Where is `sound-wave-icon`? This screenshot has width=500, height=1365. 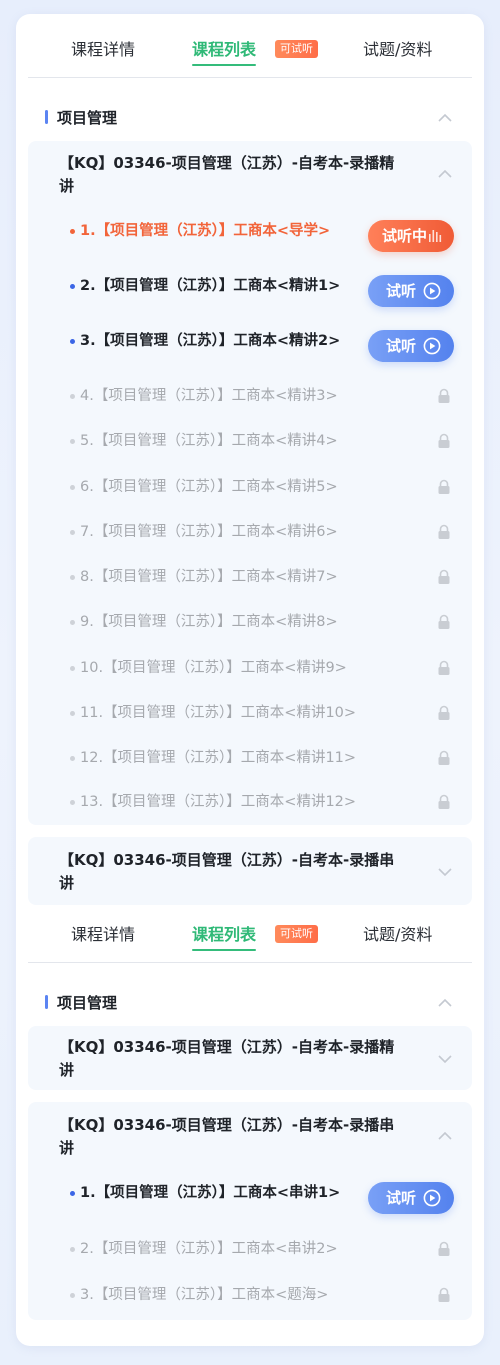
sound-wave-icon is located at coordinates (435, 236).